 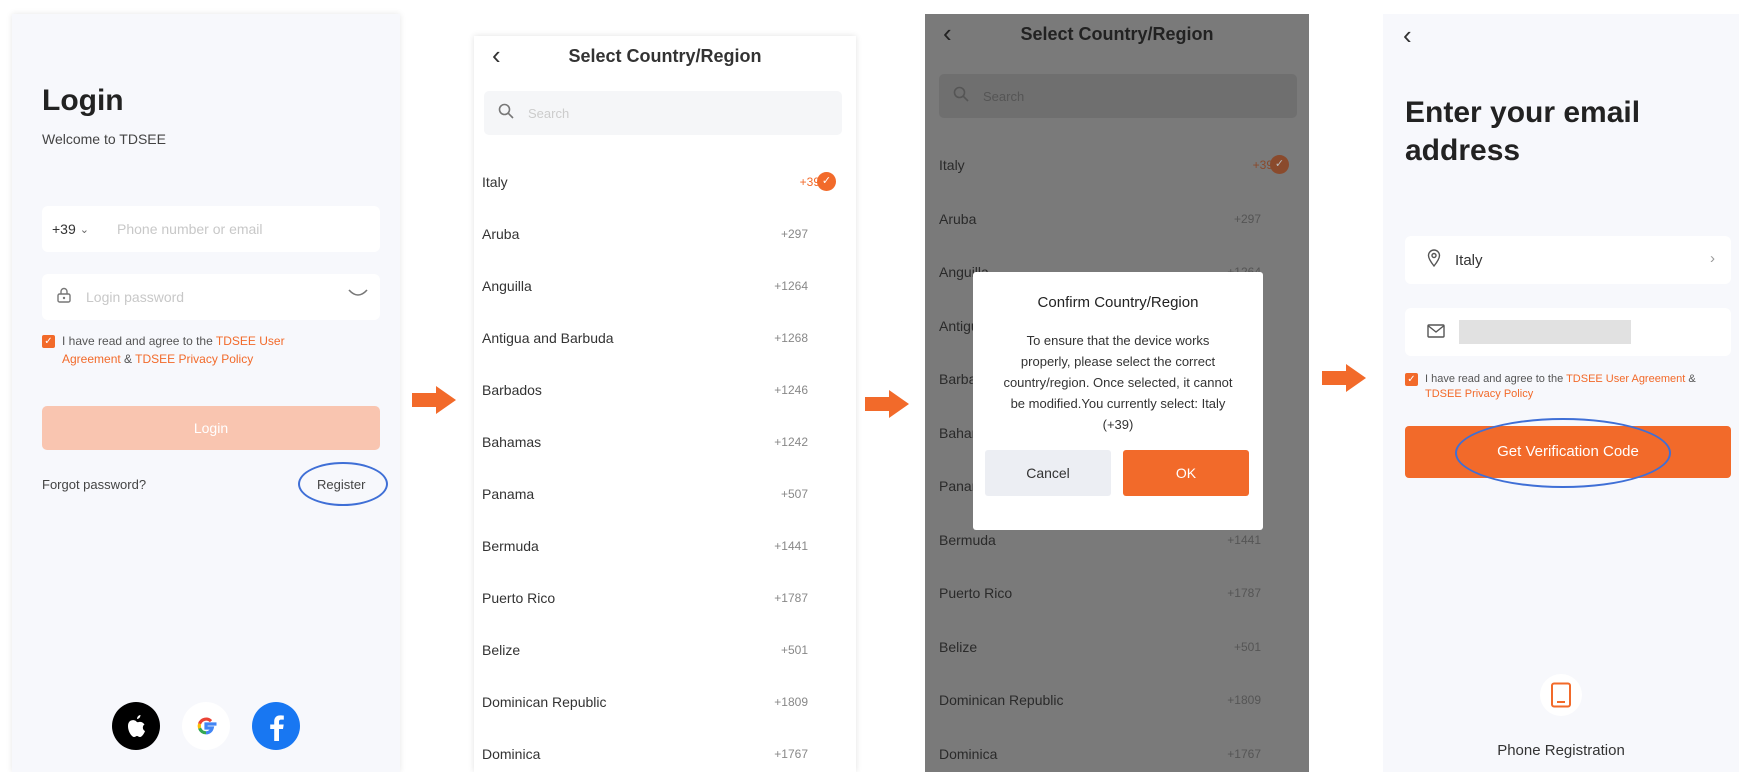 What do you see at coordinates (794, 234) in the screenshot?
I see `country-code: +297` at bounding box center [794, 234].